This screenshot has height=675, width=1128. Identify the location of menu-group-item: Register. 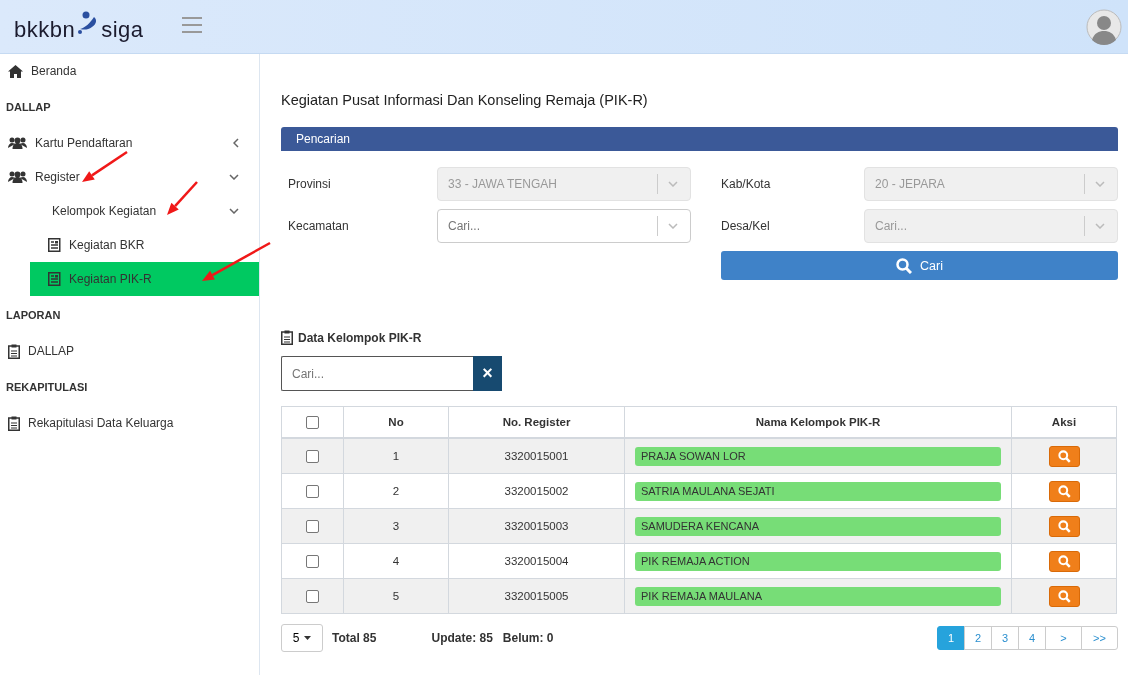
(129, 177).